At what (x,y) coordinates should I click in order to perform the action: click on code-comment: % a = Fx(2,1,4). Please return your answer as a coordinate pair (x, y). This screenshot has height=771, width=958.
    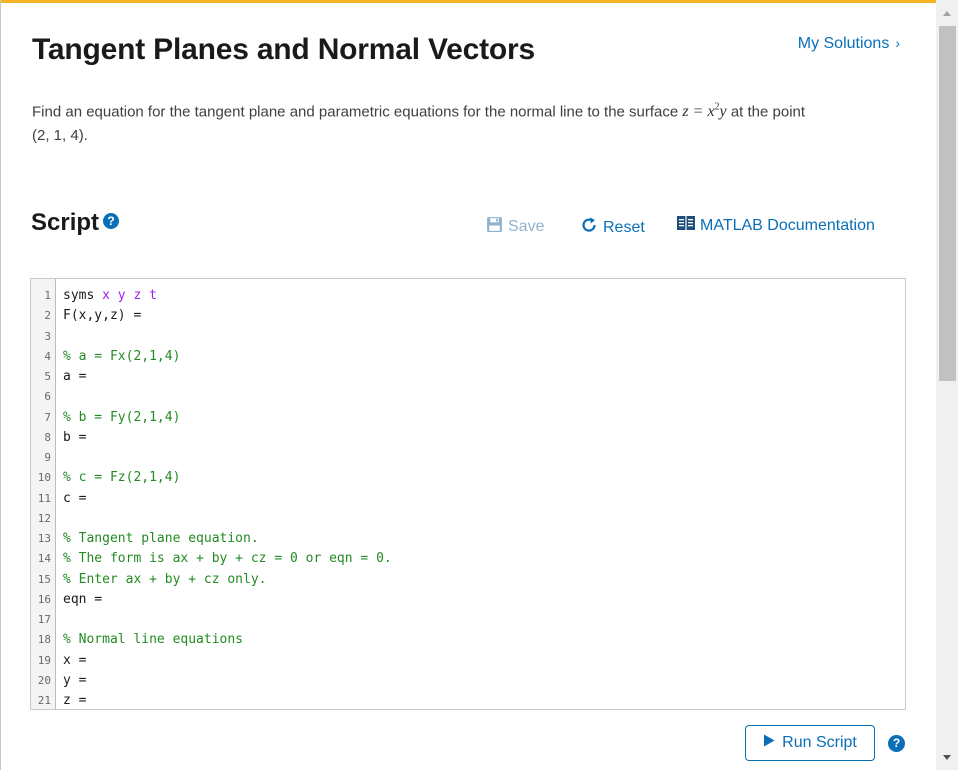
    Looking at the image, I should click on (122, 356).